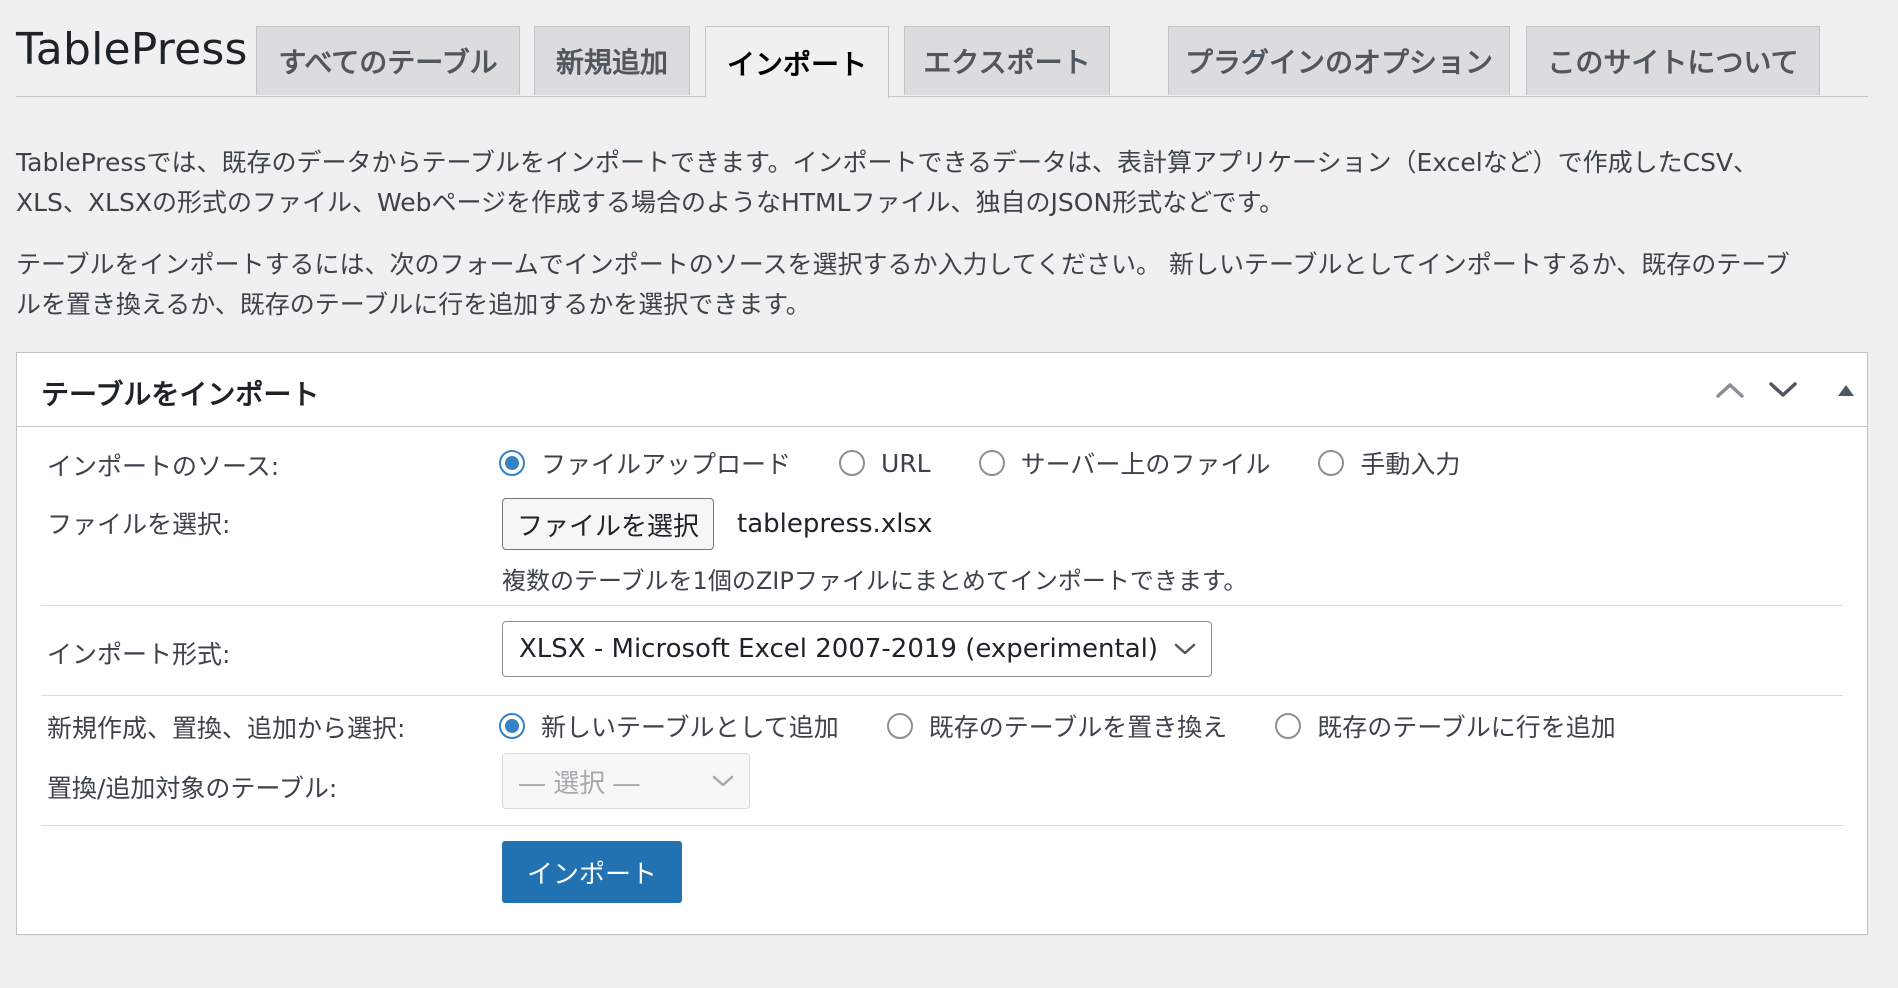 The image size is (1898, 988). I want to click on tab-plugin-options: プラグインのオプション, so click(1339, 60).